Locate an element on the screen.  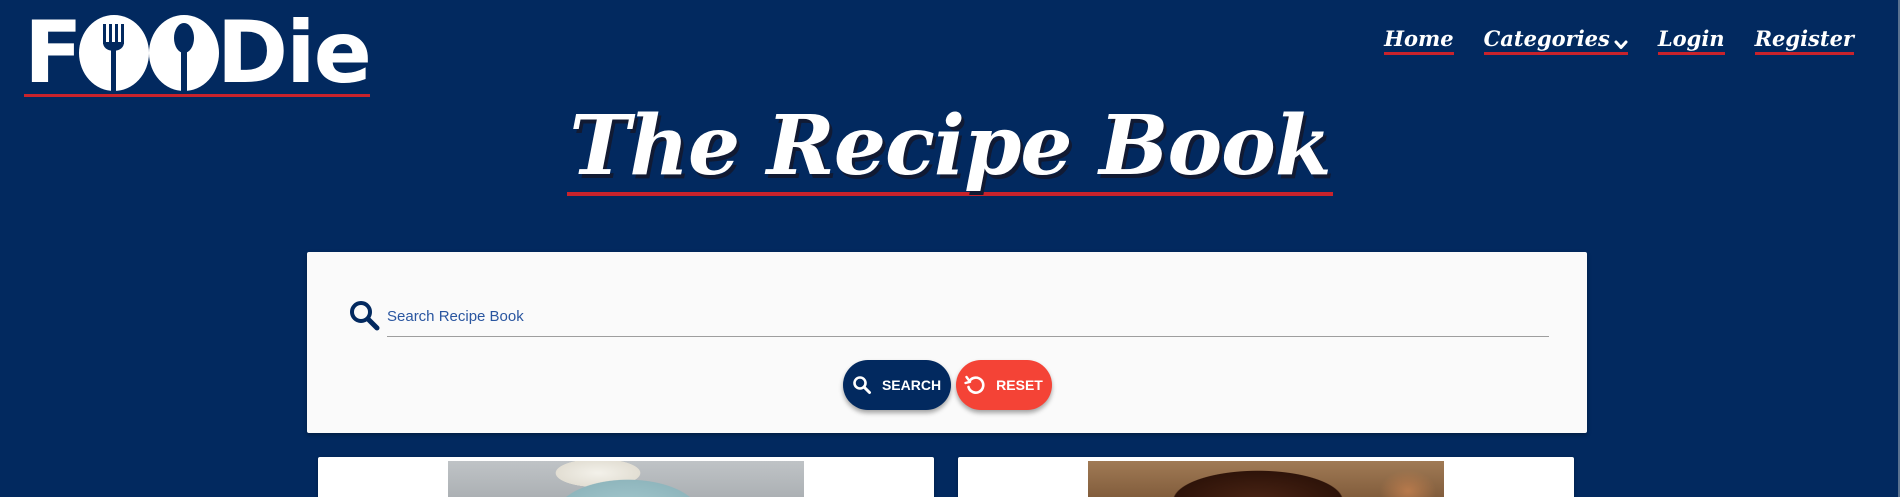
chevron-down-icon is located at coordinates (1621, 40).